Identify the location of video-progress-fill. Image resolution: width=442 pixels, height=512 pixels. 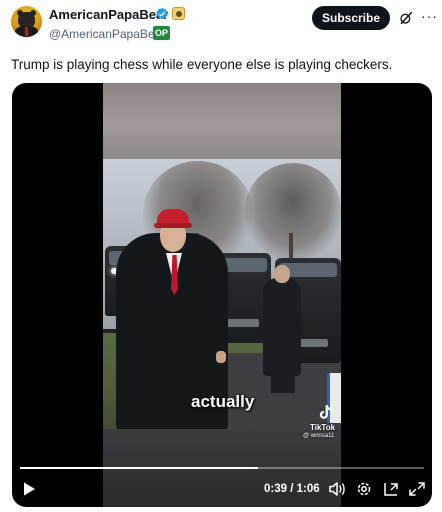
(139, 468).